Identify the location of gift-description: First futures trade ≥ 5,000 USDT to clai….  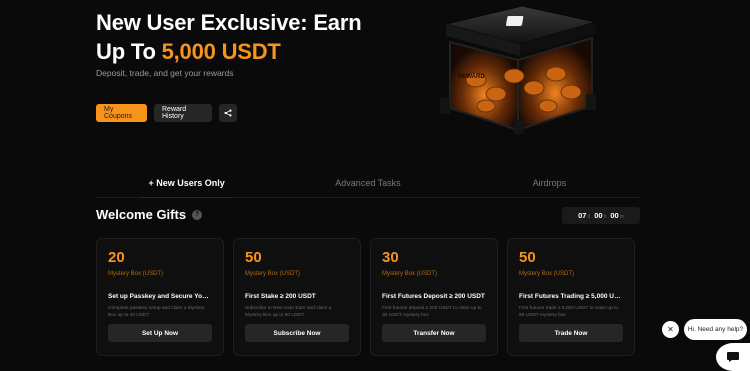
(569, 312).